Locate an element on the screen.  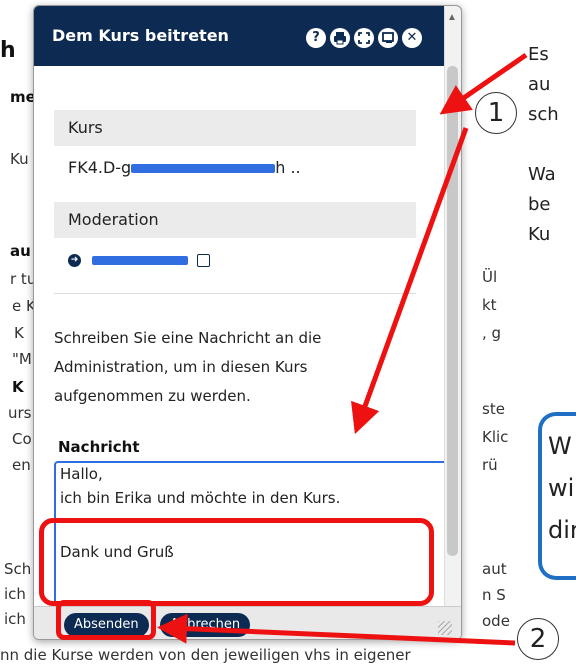
arrow-to-message is located at coordinates (410, 281).